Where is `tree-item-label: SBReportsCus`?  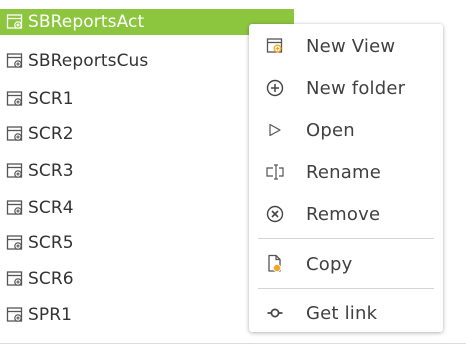 tree-item-label: SBReportsCus is located at coordinates (88, 61).